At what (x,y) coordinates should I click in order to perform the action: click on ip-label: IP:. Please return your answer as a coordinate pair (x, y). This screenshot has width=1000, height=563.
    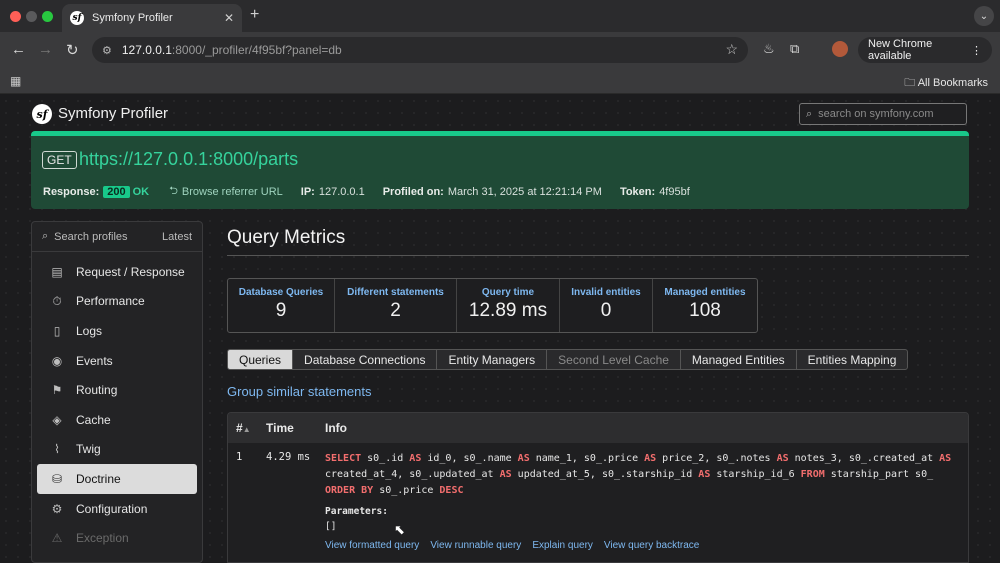
    Looking at the image, I should click on (307, 191).